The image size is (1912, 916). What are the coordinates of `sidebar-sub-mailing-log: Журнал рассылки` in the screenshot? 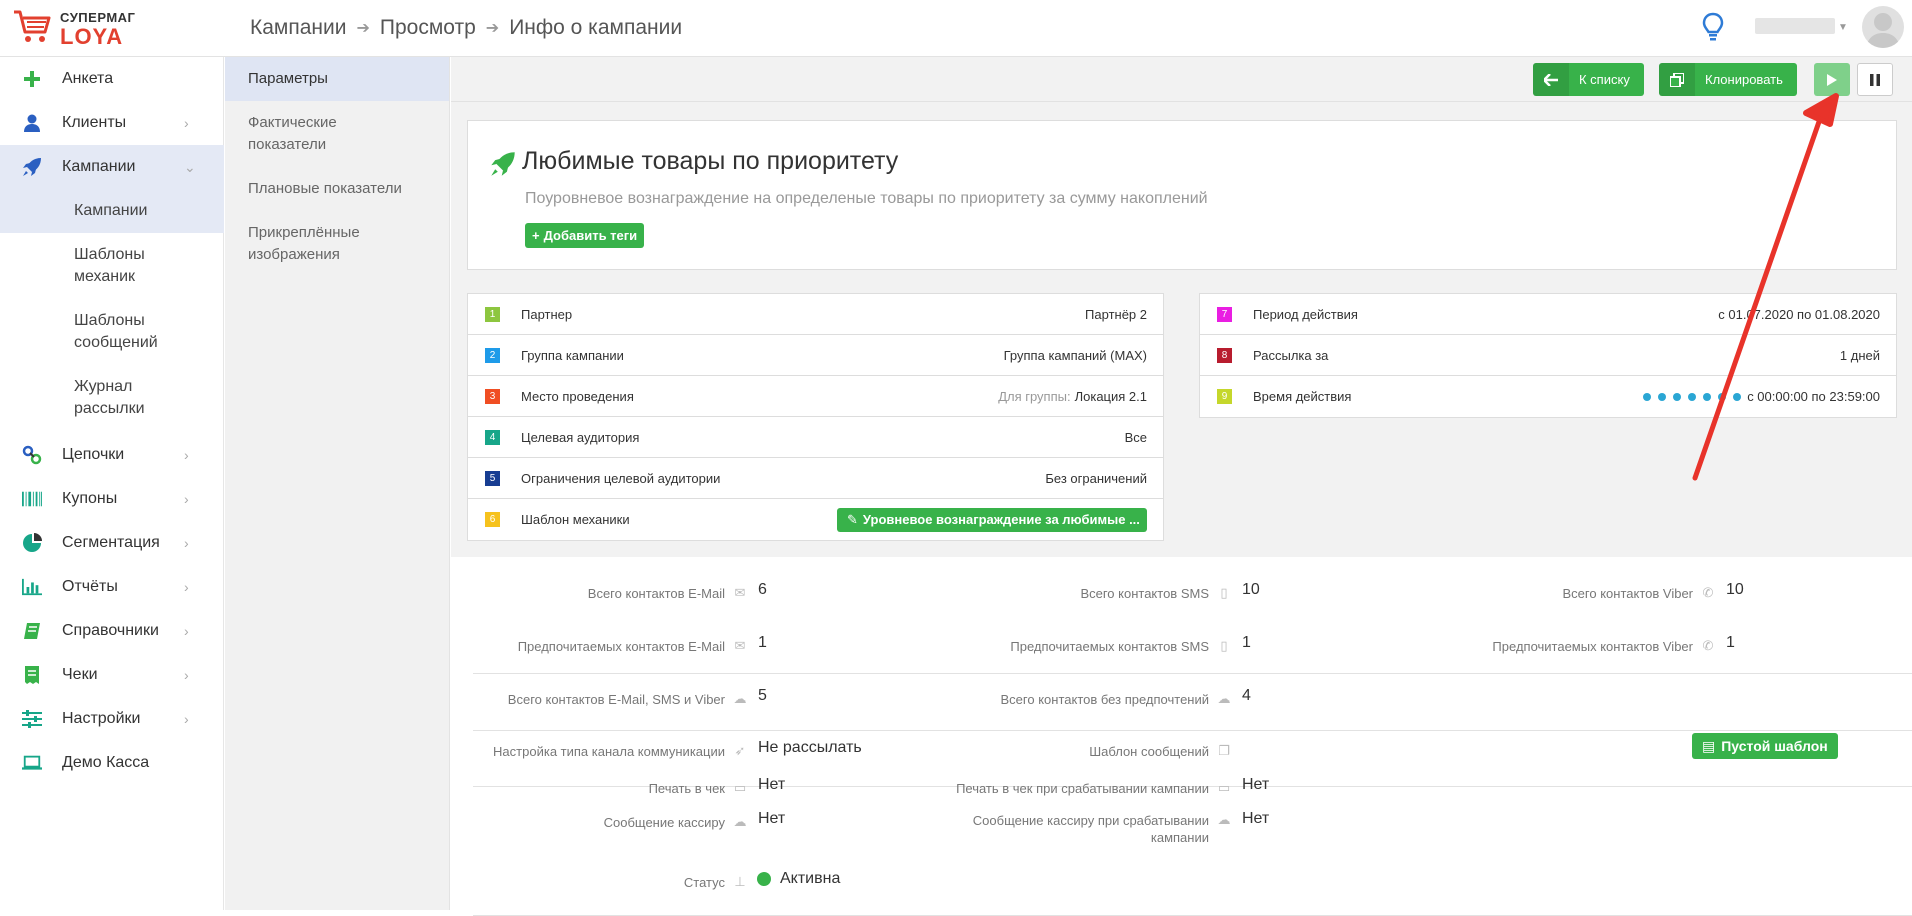 It's located at (112, 398).